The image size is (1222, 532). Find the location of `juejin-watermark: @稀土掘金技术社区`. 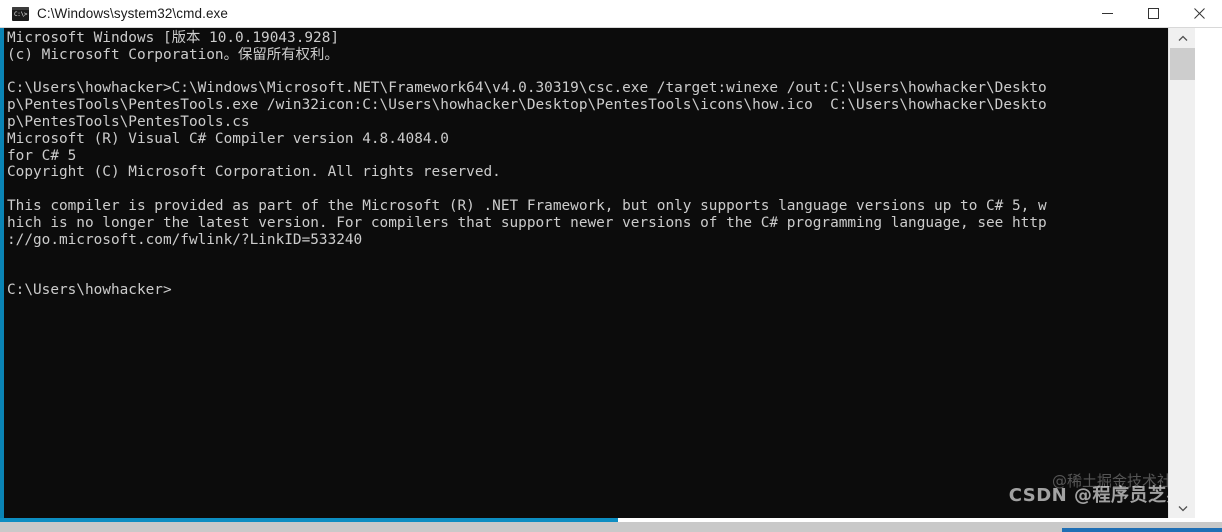

juejin-watermark: @稀土掘金技术社区 is located at coordinates (1119, 481).